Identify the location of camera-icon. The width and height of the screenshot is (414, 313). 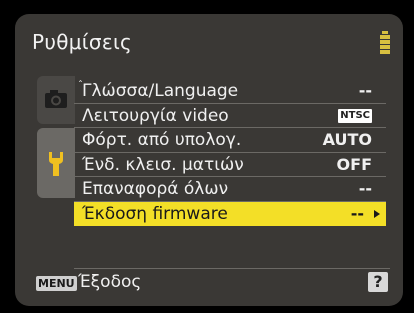
(56, 99).